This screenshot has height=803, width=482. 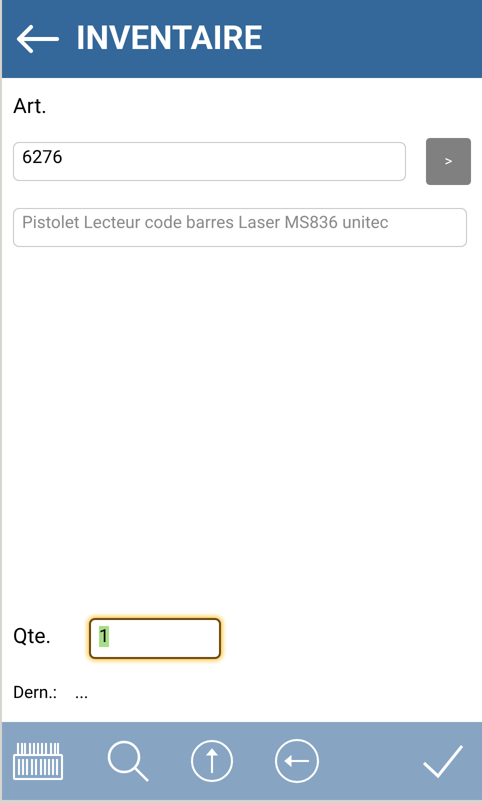 I want to click on up-arrow-button, so click(x=212, y=761).